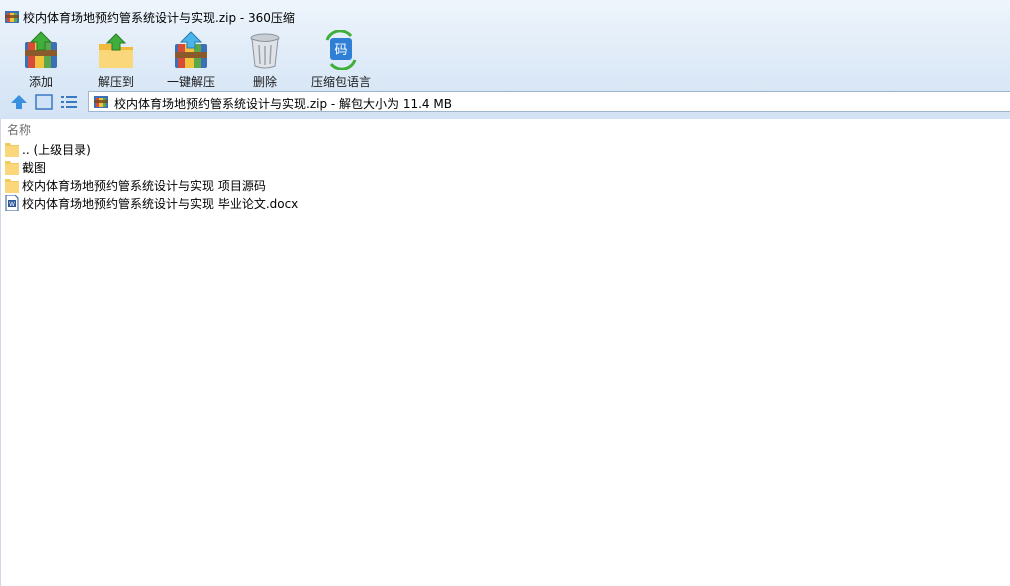  I want to click on svg-text: 码, so click(340, 50).